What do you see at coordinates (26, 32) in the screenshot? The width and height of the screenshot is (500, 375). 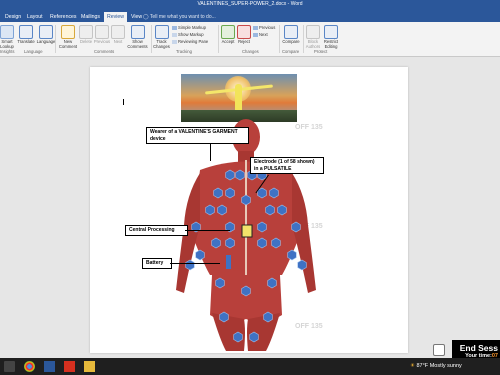 I see `translate-icon` at bounding box center [26, 32].